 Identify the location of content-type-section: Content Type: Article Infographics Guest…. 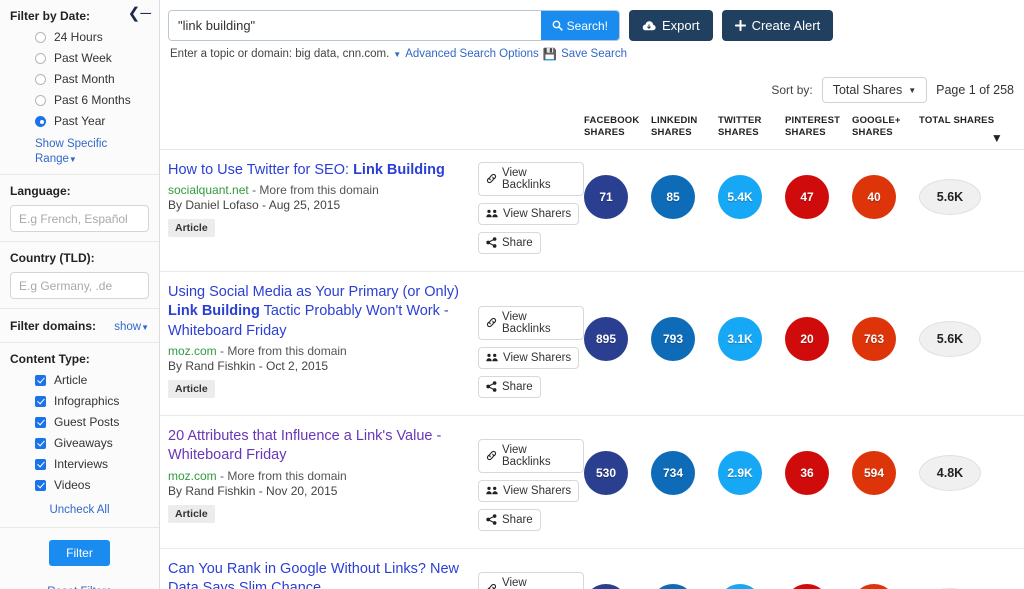
(79, 435).